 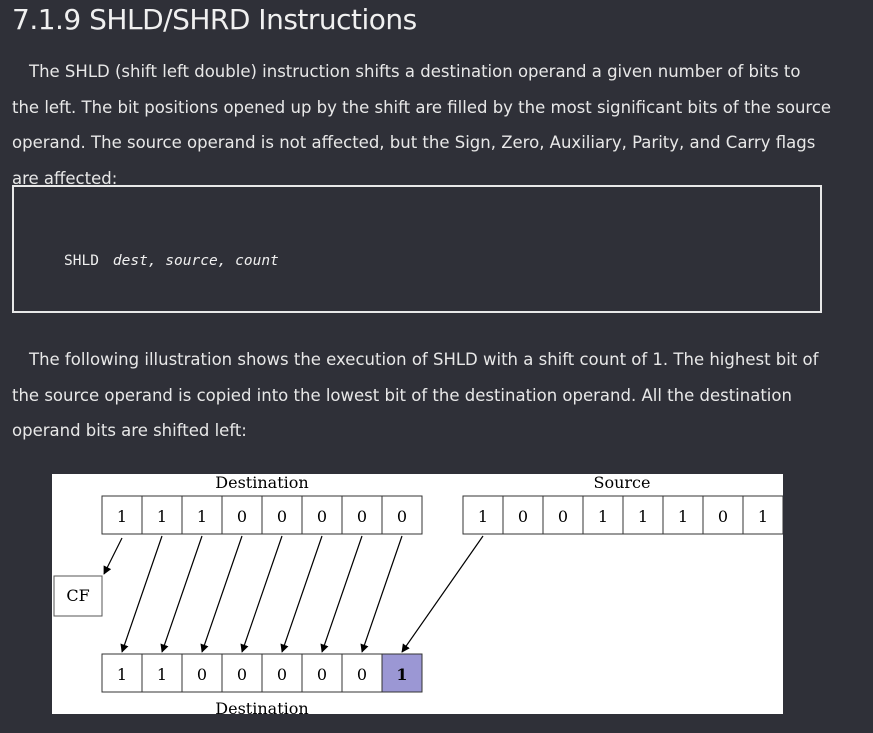 What do you see at coordinates (261, 706) in the screenshot?
I see `bottom-destination-label: Destination` at bounding box center [261, 706].